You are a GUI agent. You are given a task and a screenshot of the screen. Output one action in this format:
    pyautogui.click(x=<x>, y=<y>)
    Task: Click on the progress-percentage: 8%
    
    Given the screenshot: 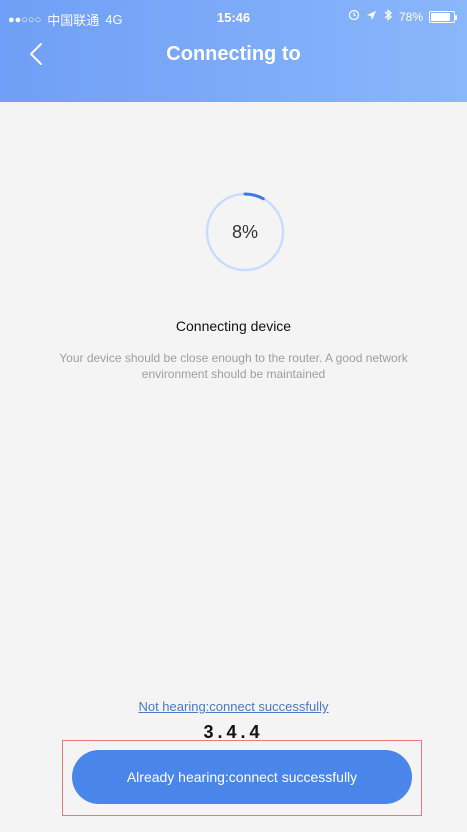 What is the action you would take?
    pyautogui.click(x=244, y=231)
    